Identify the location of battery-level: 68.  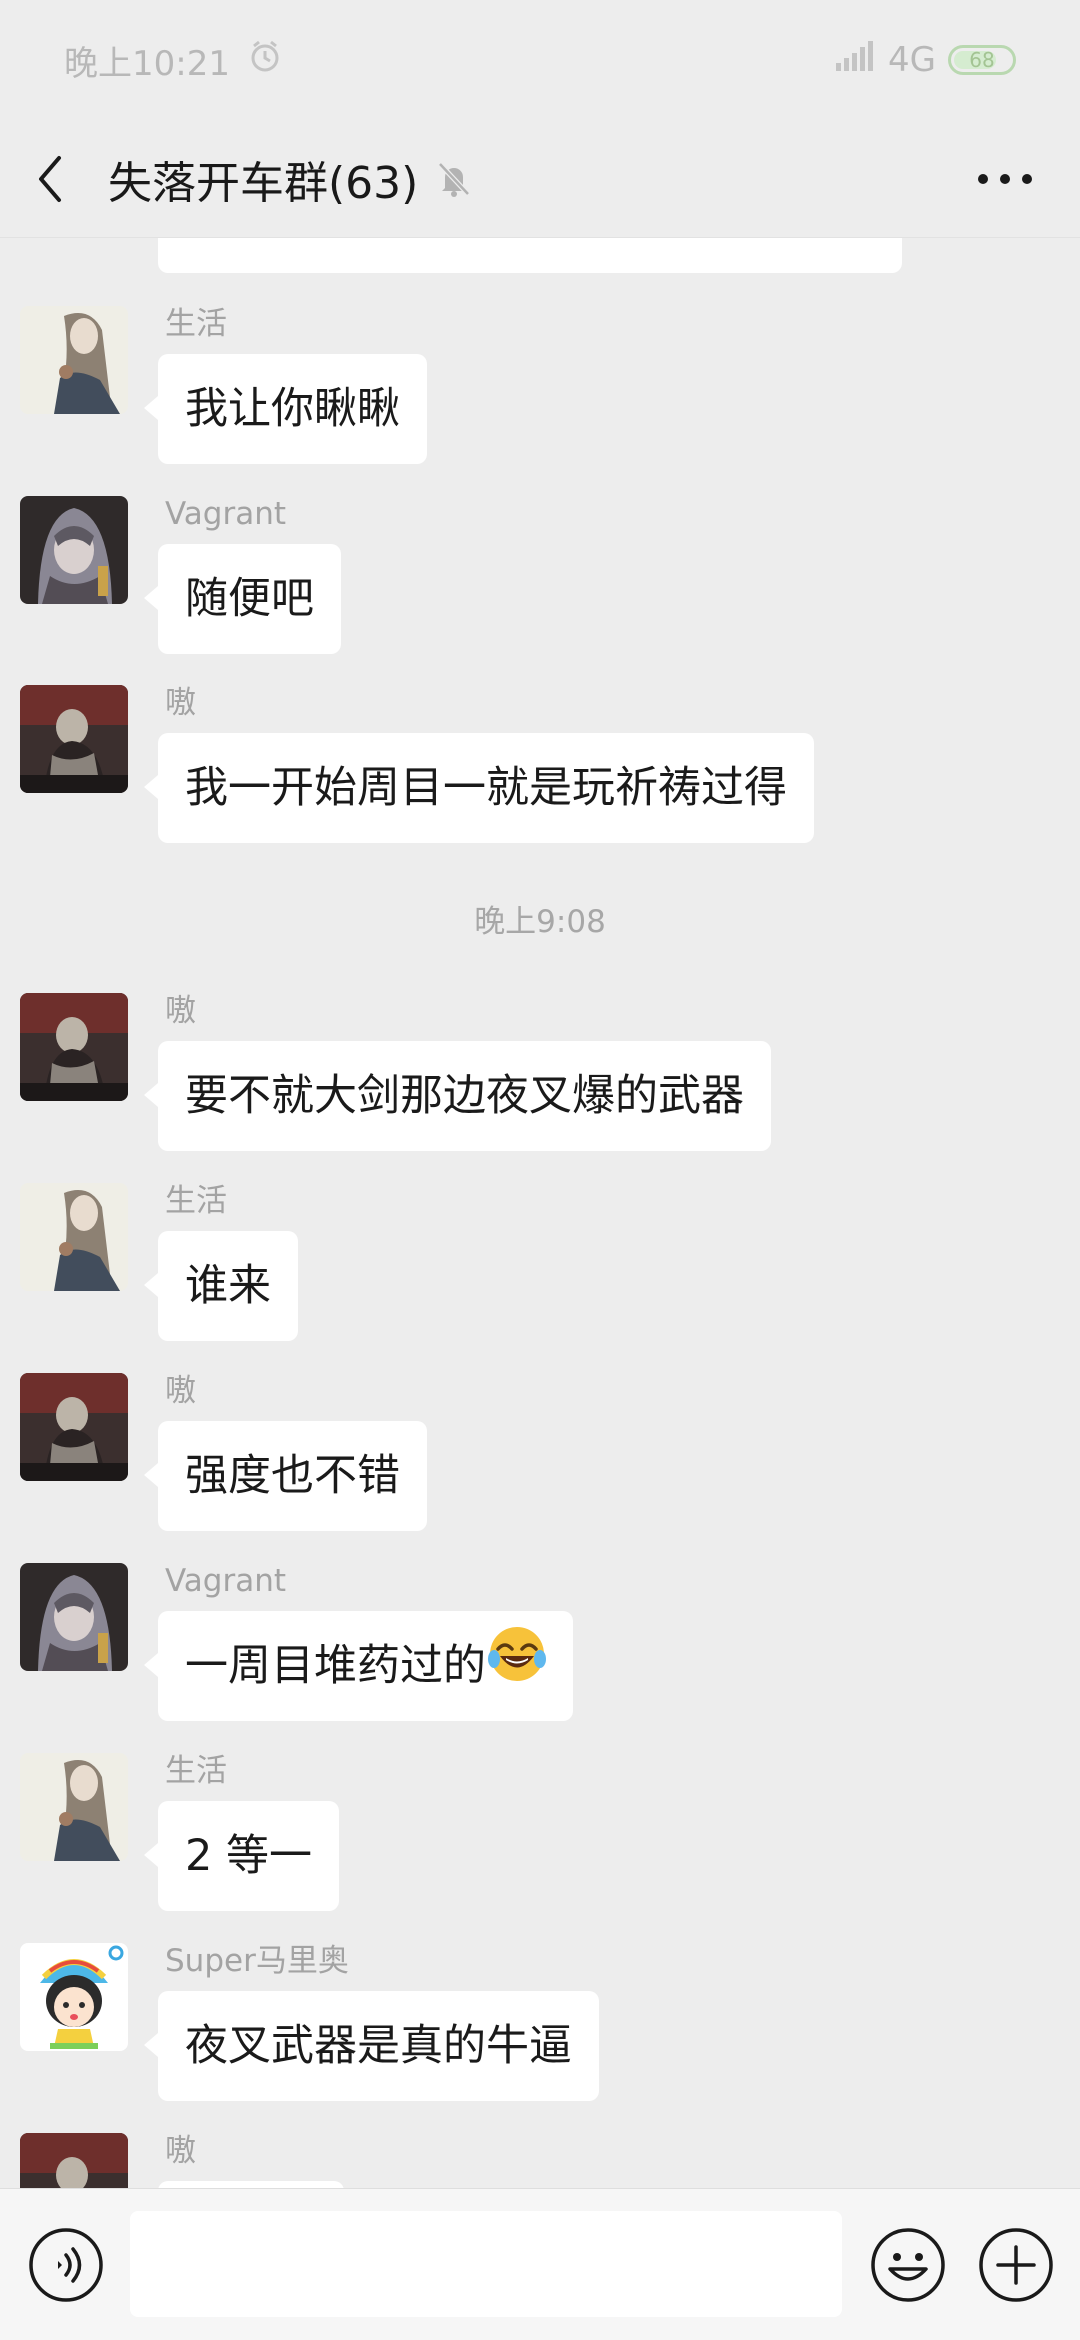
(982, 60).